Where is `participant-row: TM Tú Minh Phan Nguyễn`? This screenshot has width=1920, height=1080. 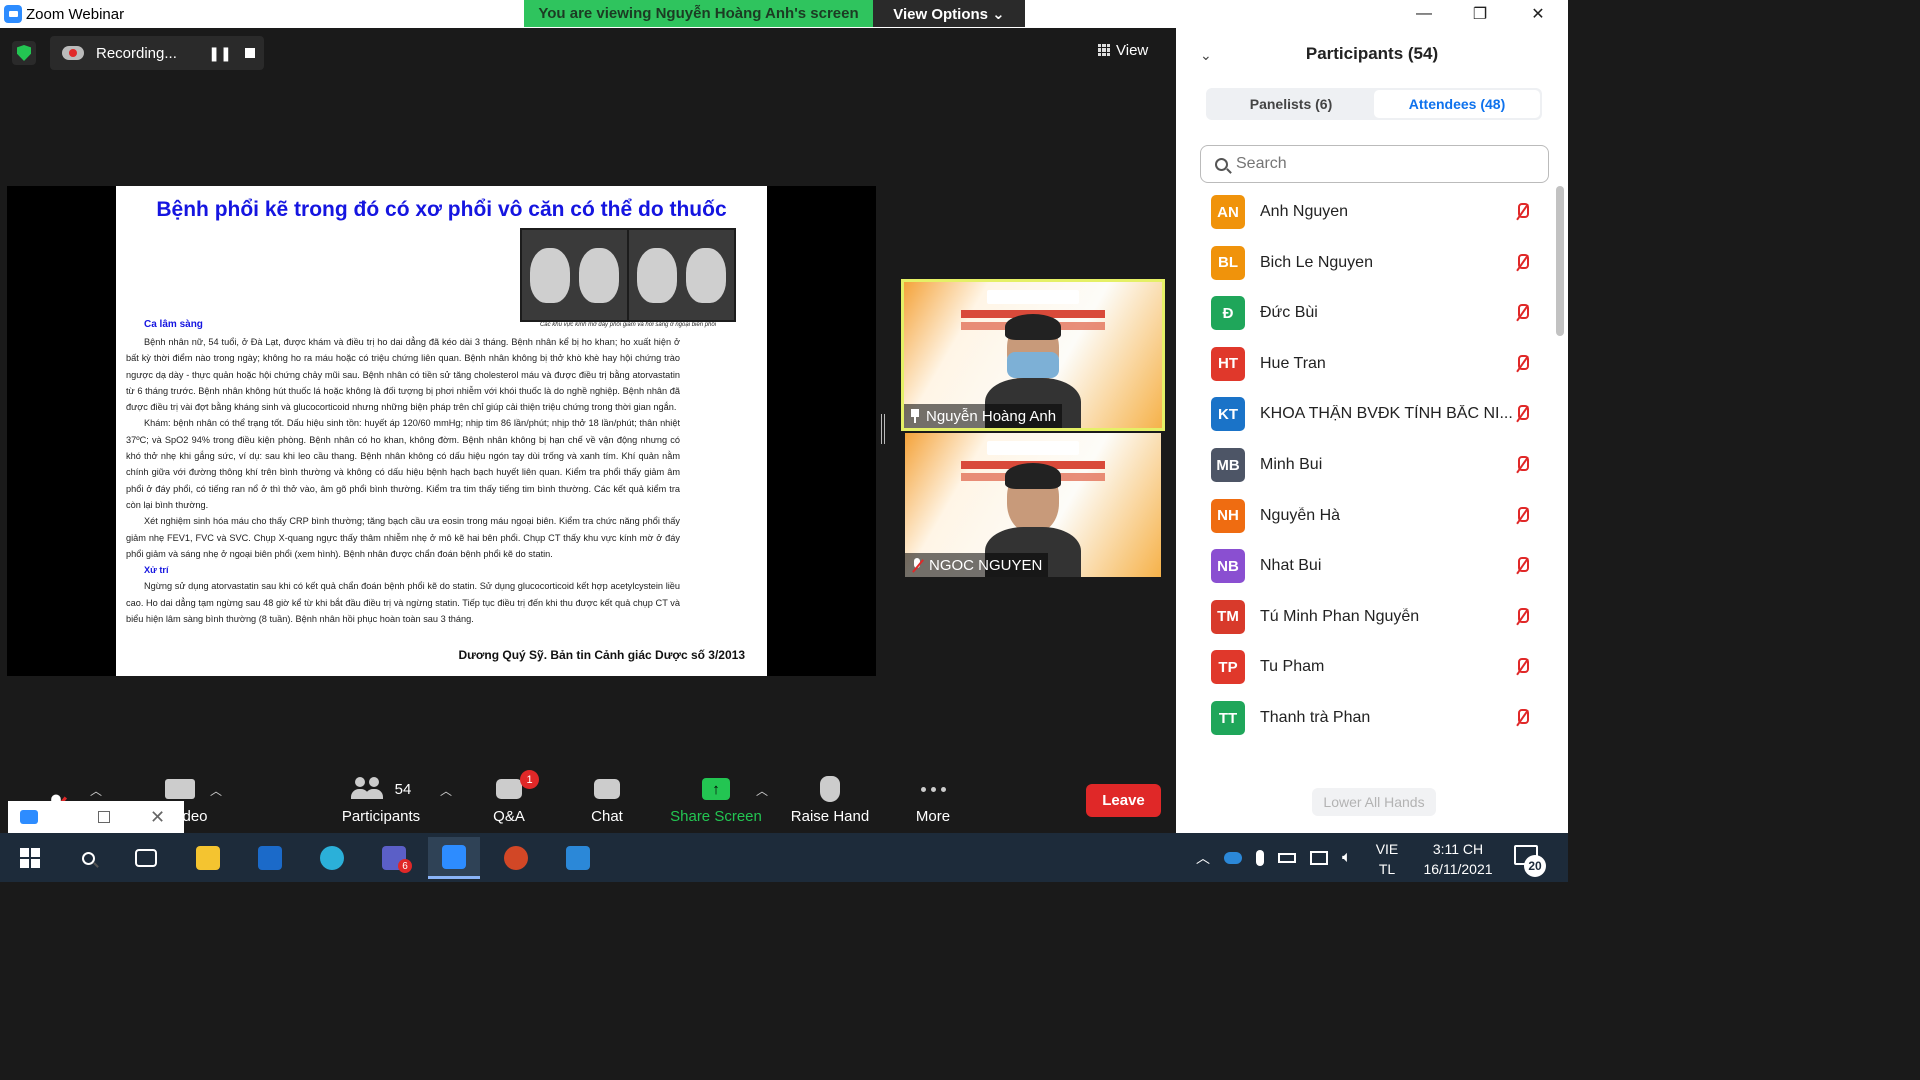
participant-row: TM Tú Minh Phan Nguyễn is located at coordinates (1366, 617).